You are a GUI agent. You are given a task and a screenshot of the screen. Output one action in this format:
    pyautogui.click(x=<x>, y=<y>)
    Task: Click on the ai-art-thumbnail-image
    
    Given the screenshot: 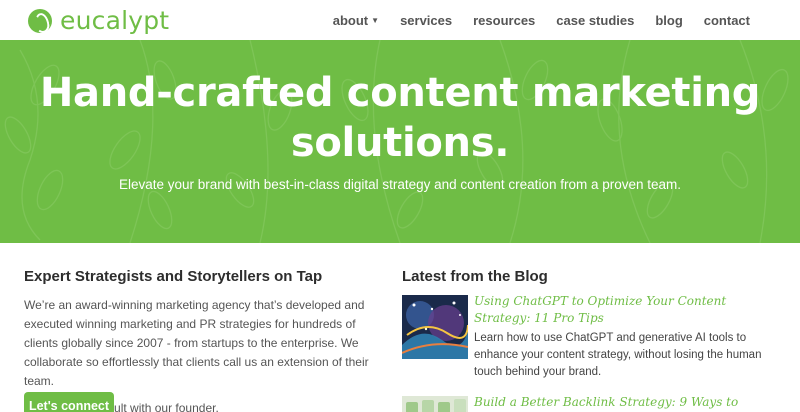 What is the action you would take?
    pyautogui.click(x=435, y=327)
    